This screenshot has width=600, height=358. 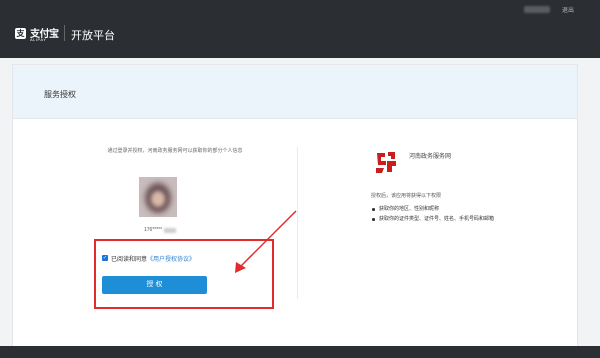 I want to click on bottom-bar, so click(x=300, y=352).